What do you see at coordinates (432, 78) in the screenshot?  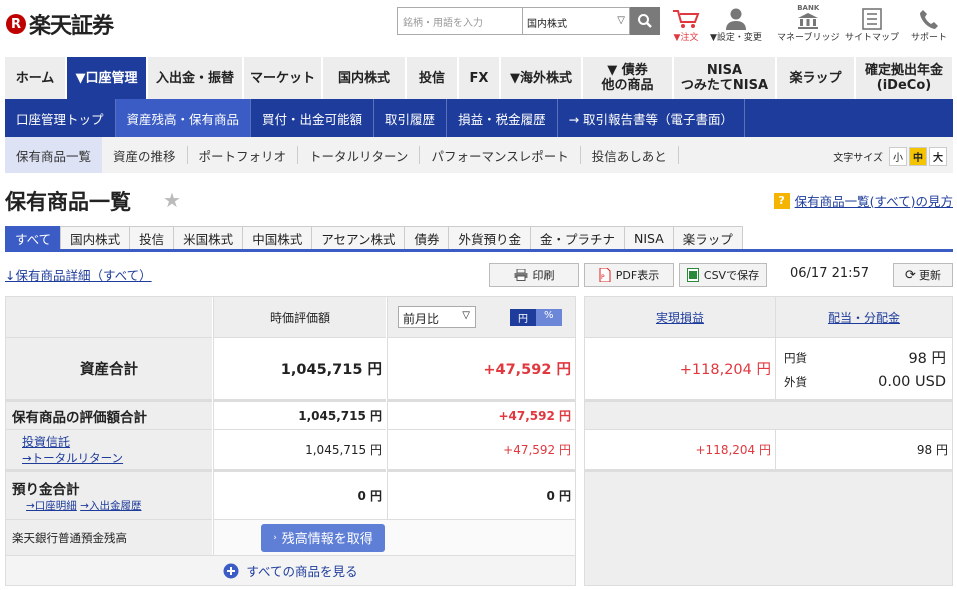 I see `nav-item-5: 投信` at bounding box center [432, 78].